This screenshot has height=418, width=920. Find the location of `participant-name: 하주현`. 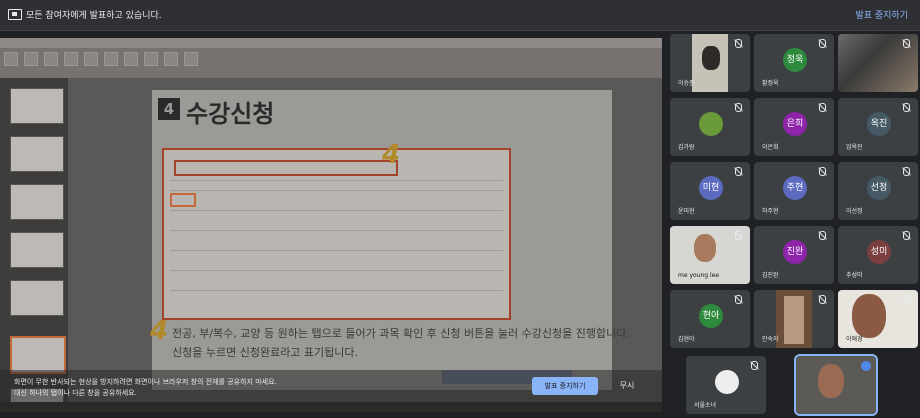

participant-name: 하주현 is located at coordinates (770, 211).